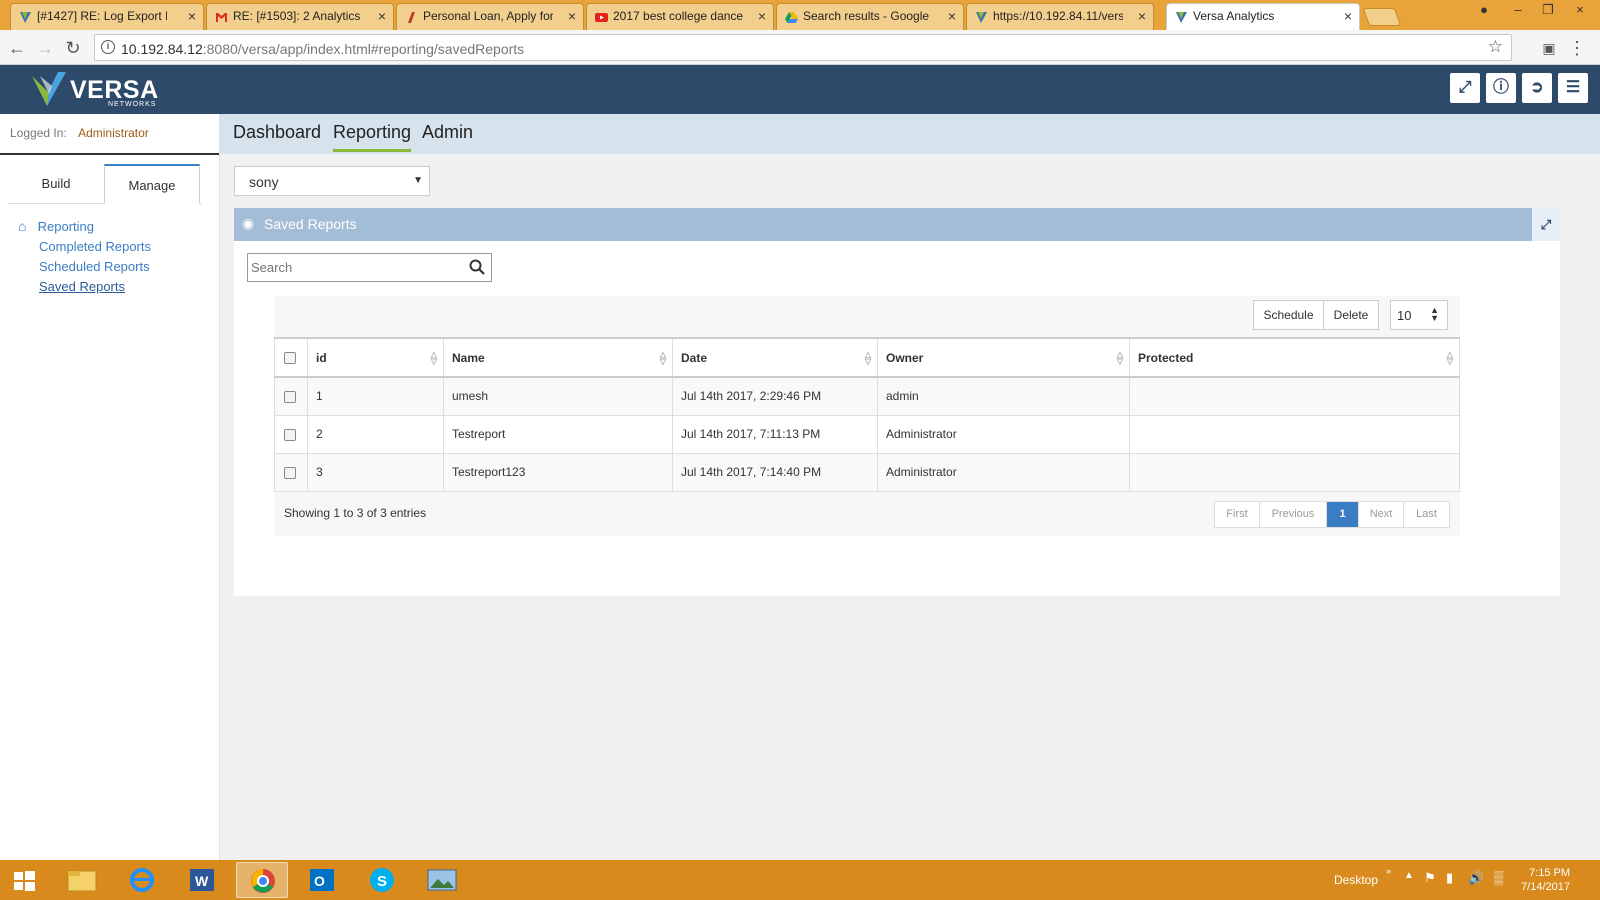 This screenshot has width=1600, height=900. I want to click on windows-start-icon, so click(24, 880).